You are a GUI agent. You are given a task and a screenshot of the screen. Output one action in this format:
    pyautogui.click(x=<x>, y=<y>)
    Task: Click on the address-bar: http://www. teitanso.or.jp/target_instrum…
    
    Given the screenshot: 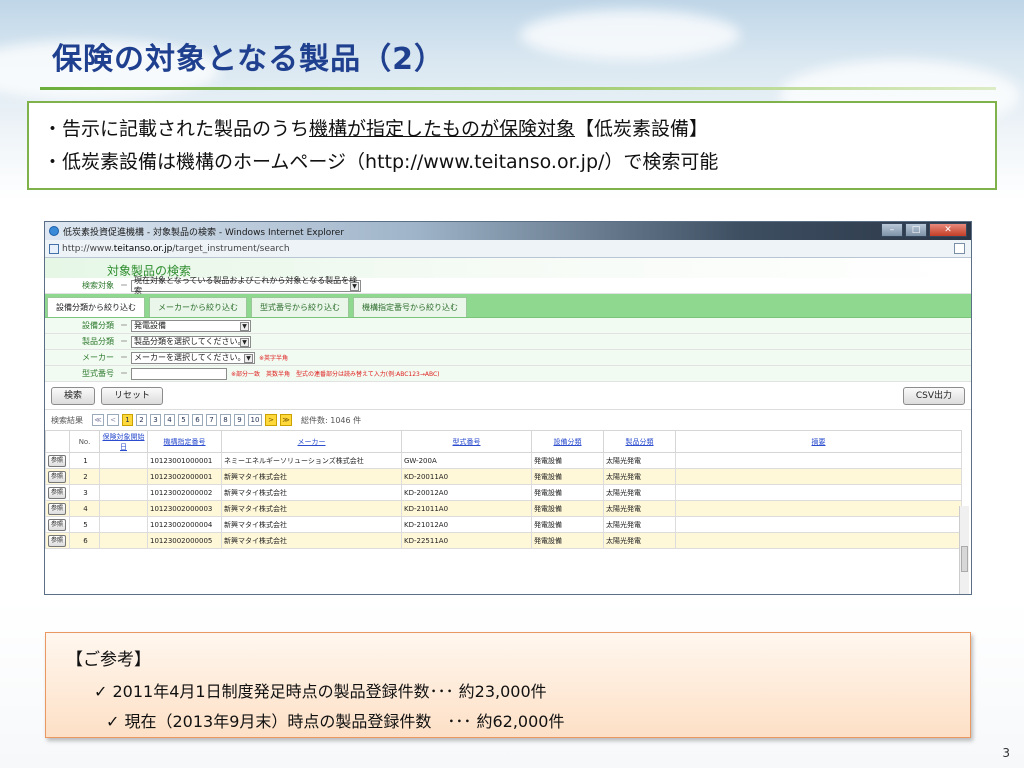 What is the action you would take?
    pyautogui.click(x=508, y=249)
    